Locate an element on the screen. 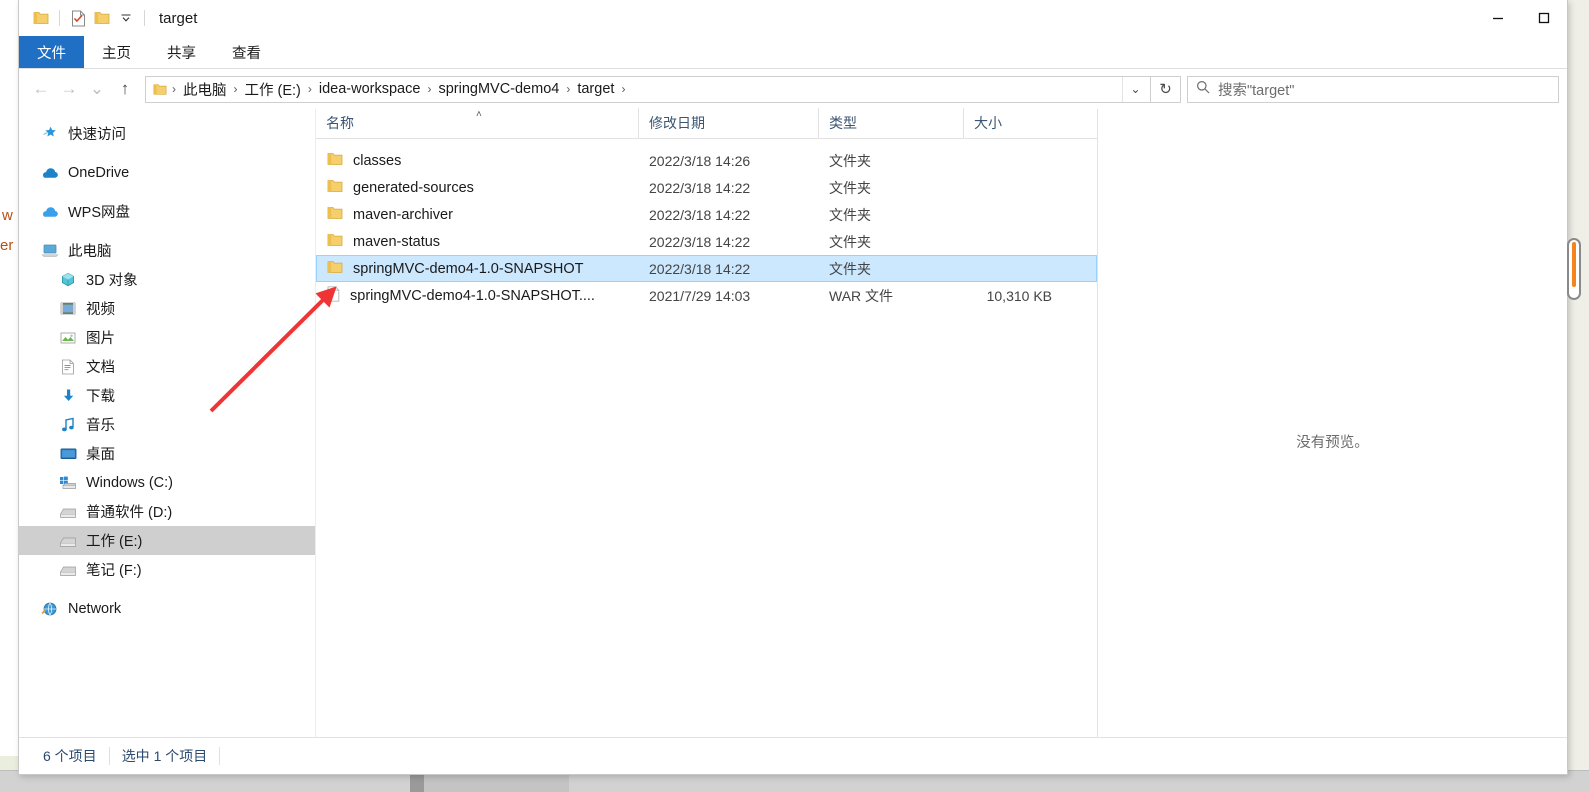 The image size is (1589, 792). file-date: 2021/7/29 14:03 is located at coordinates (700, 295).